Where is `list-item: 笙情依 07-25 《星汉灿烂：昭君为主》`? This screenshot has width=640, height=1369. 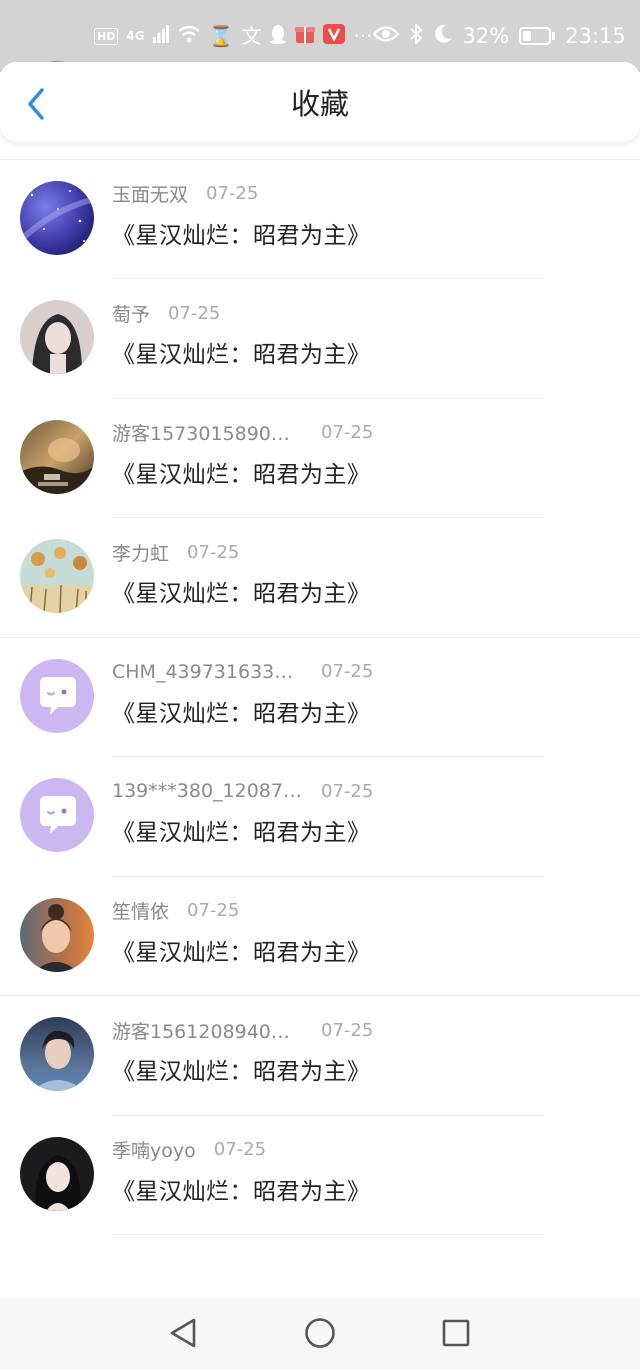
list-item: 笙情依 07-25 《星汉灿烂：昭君为主》 is located at coordinates (320, 936).